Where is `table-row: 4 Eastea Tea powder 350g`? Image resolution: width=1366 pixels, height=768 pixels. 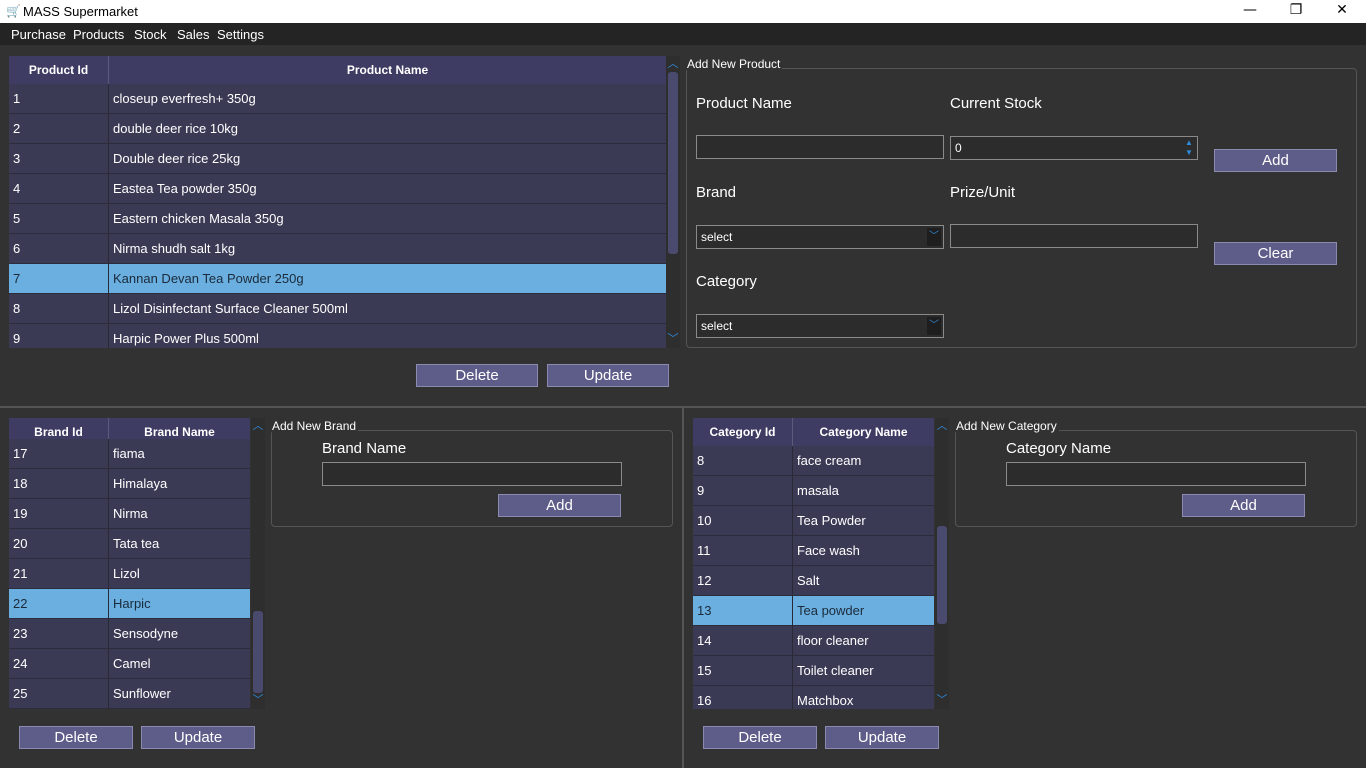 table-row: 4 Eastea Tea powder 350g is located at coordinates (337, 189).